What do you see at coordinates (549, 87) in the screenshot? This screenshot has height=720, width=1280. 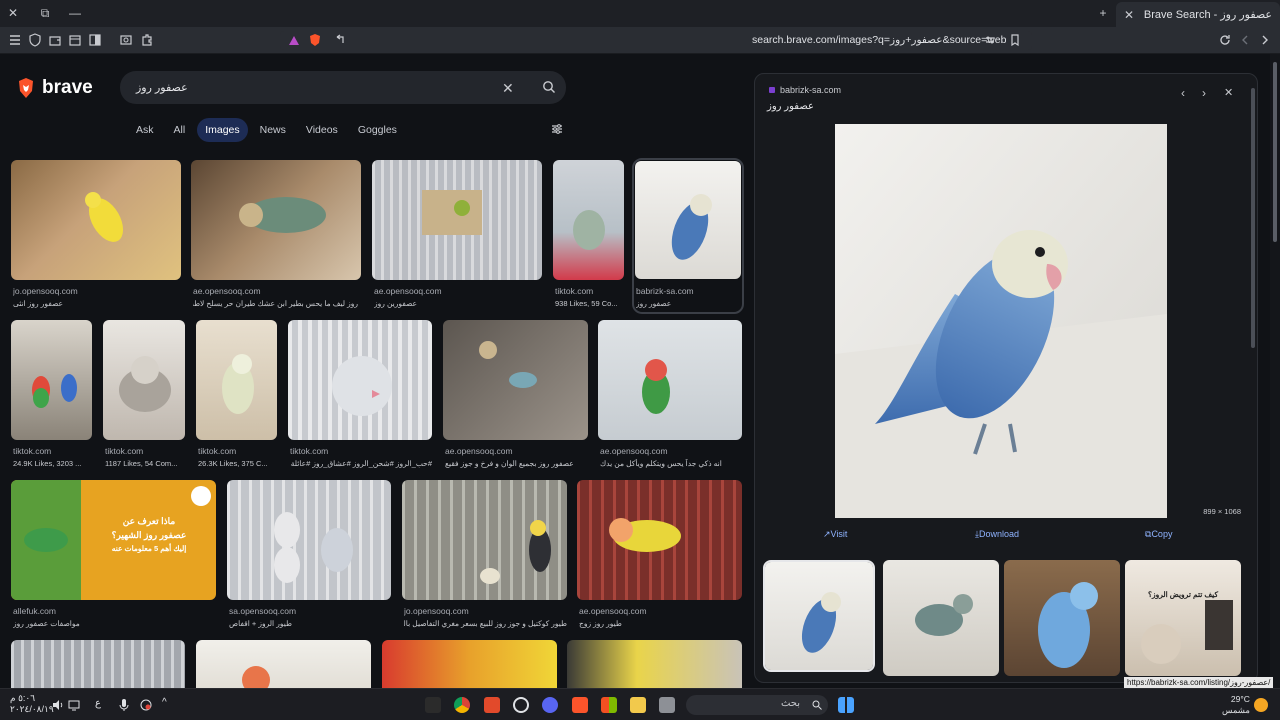 I see `search-icon` at bounding box center [549, 87].